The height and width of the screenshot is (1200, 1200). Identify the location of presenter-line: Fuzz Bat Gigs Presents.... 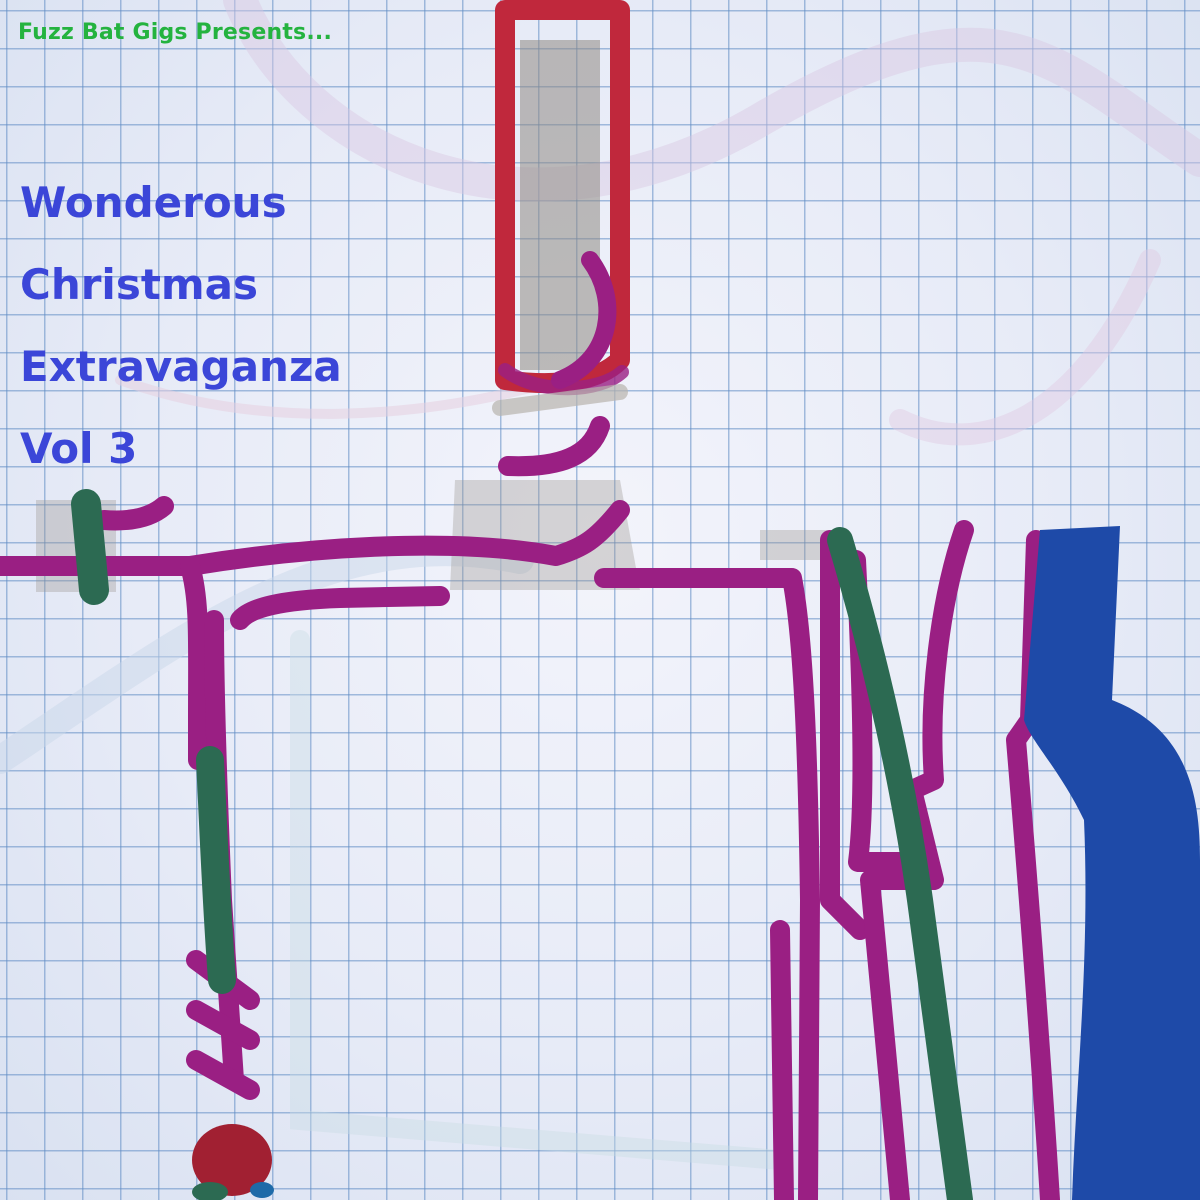
(175, 32).